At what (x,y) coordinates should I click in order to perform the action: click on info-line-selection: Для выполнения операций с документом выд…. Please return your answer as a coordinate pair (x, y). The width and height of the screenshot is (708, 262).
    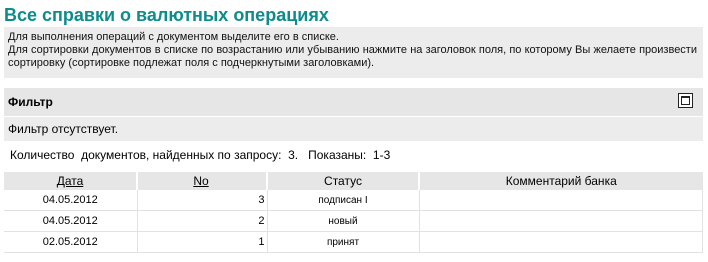
    Looking at the image, I should click on (173, 37).